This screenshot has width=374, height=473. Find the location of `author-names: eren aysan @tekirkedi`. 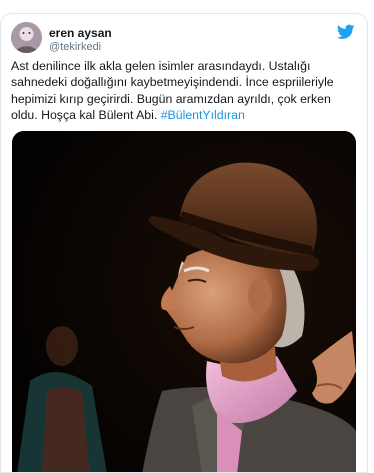

author-names: eren aysan @tekirkedi is located at coordinates (80, 40).